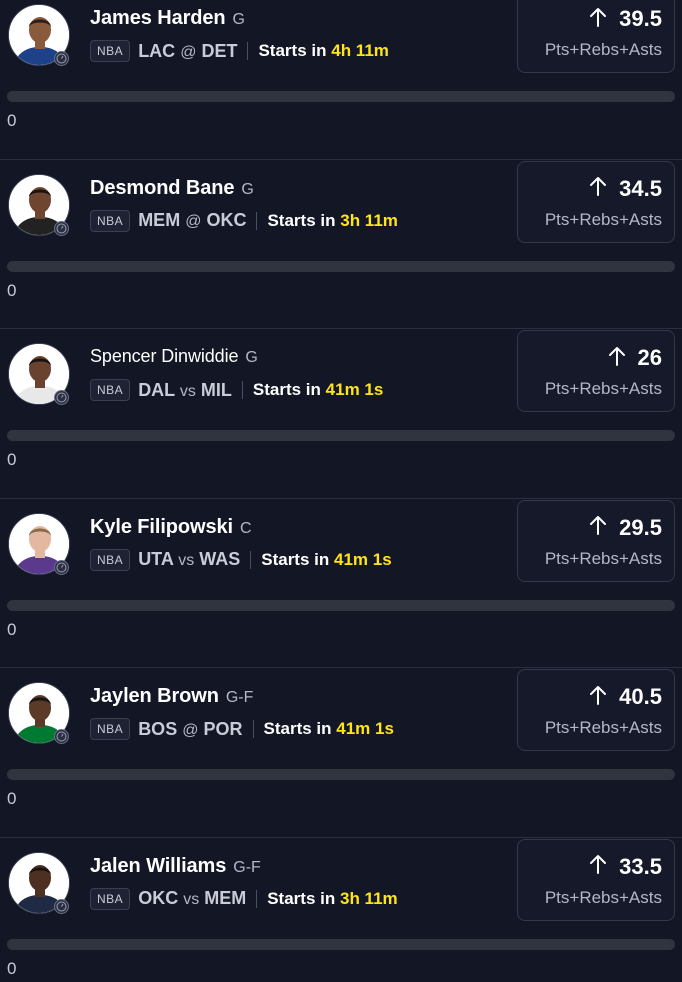 This screenshot has height=982, width=682. I want to click on matchup: OKC vs MEM, so click(192, 898).